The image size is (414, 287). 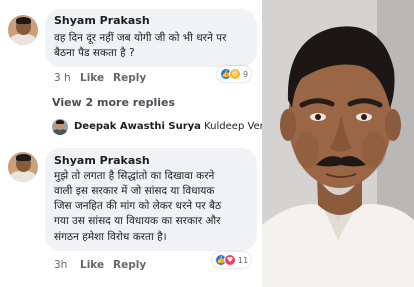 I want to click on reaction-summary: 👍 ♥ 11, so click(x=232, y=260).